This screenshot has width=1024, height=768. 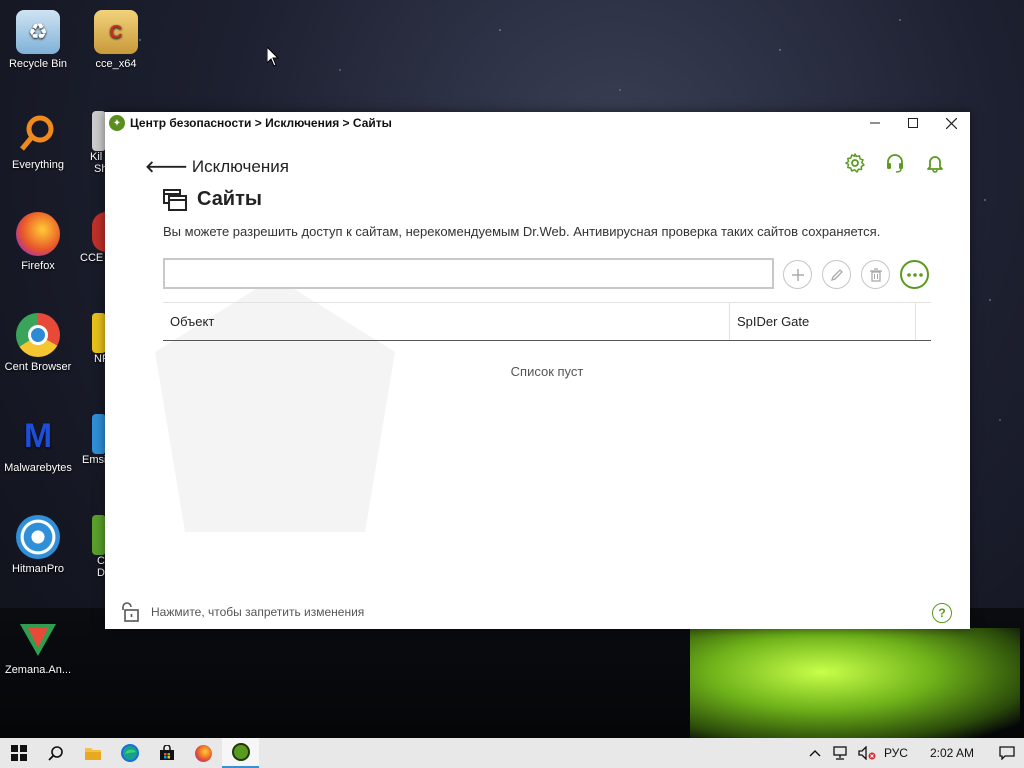 What do you see at coordinates (896, 753) in the screenshot?
I see `input-language: РУС` at bounding box center [896, 753].